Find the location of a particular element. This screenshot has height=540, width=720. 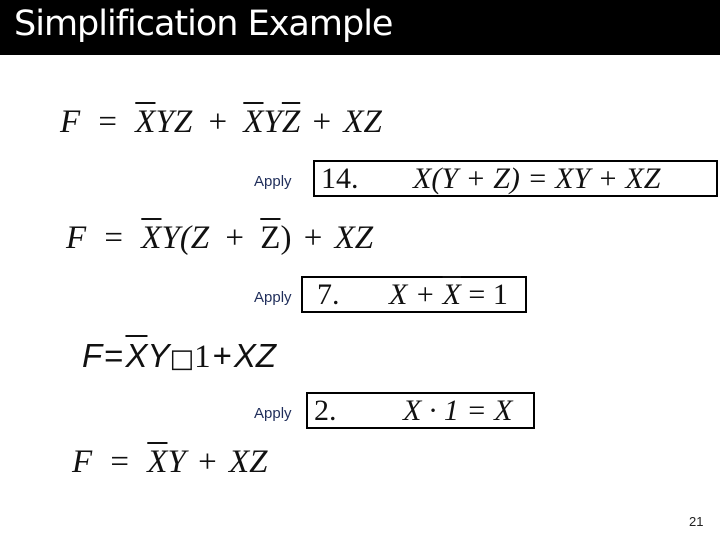

missing-glyph-box: □ is located at coordinates (182, 359).